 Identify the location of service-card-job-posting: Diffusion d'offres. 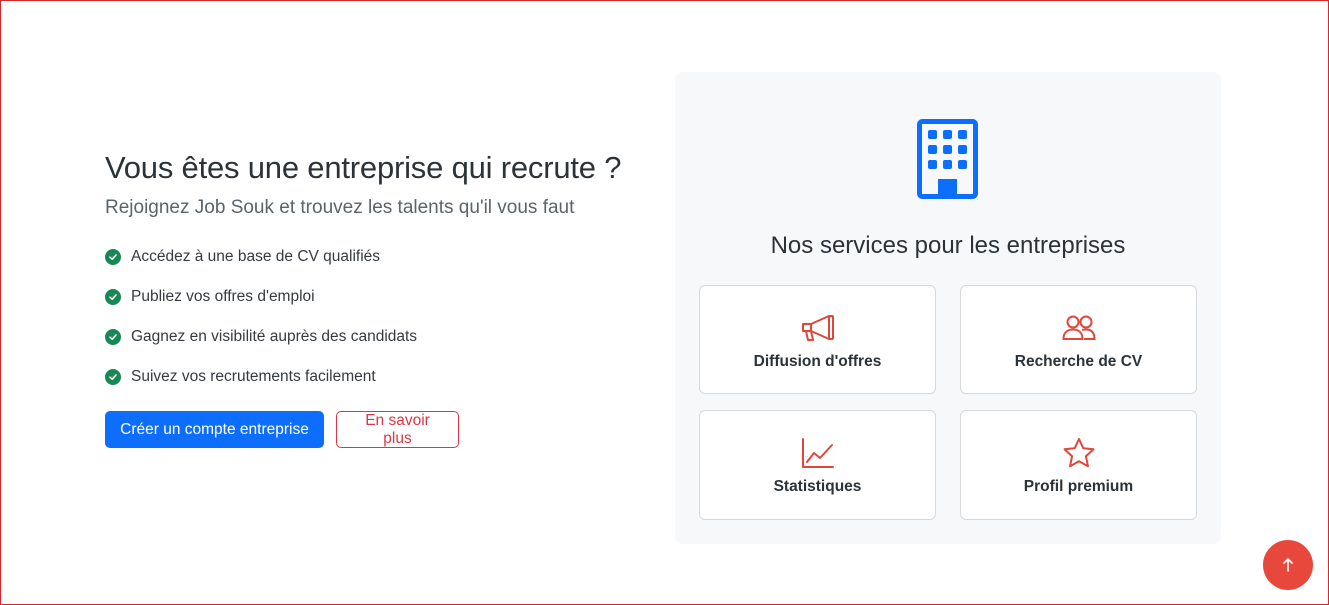
(817, 339).